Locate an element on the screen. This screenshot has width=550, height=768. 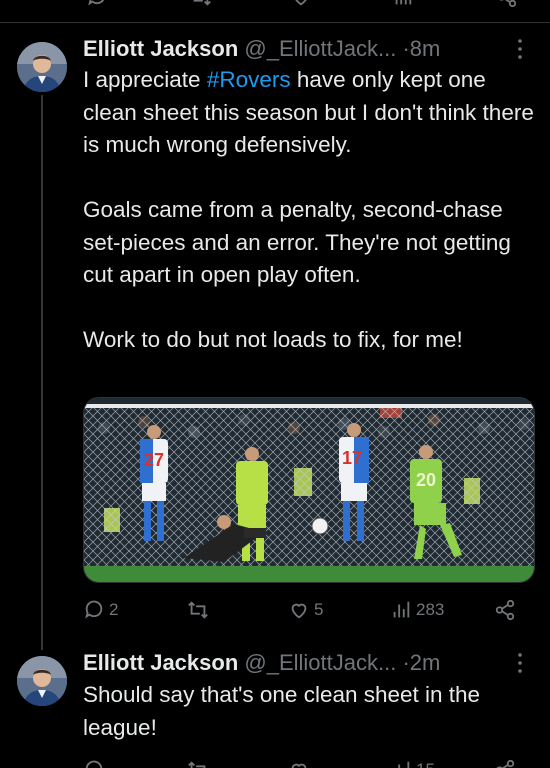
like-count: 5 is located at coordinates (319, 609).